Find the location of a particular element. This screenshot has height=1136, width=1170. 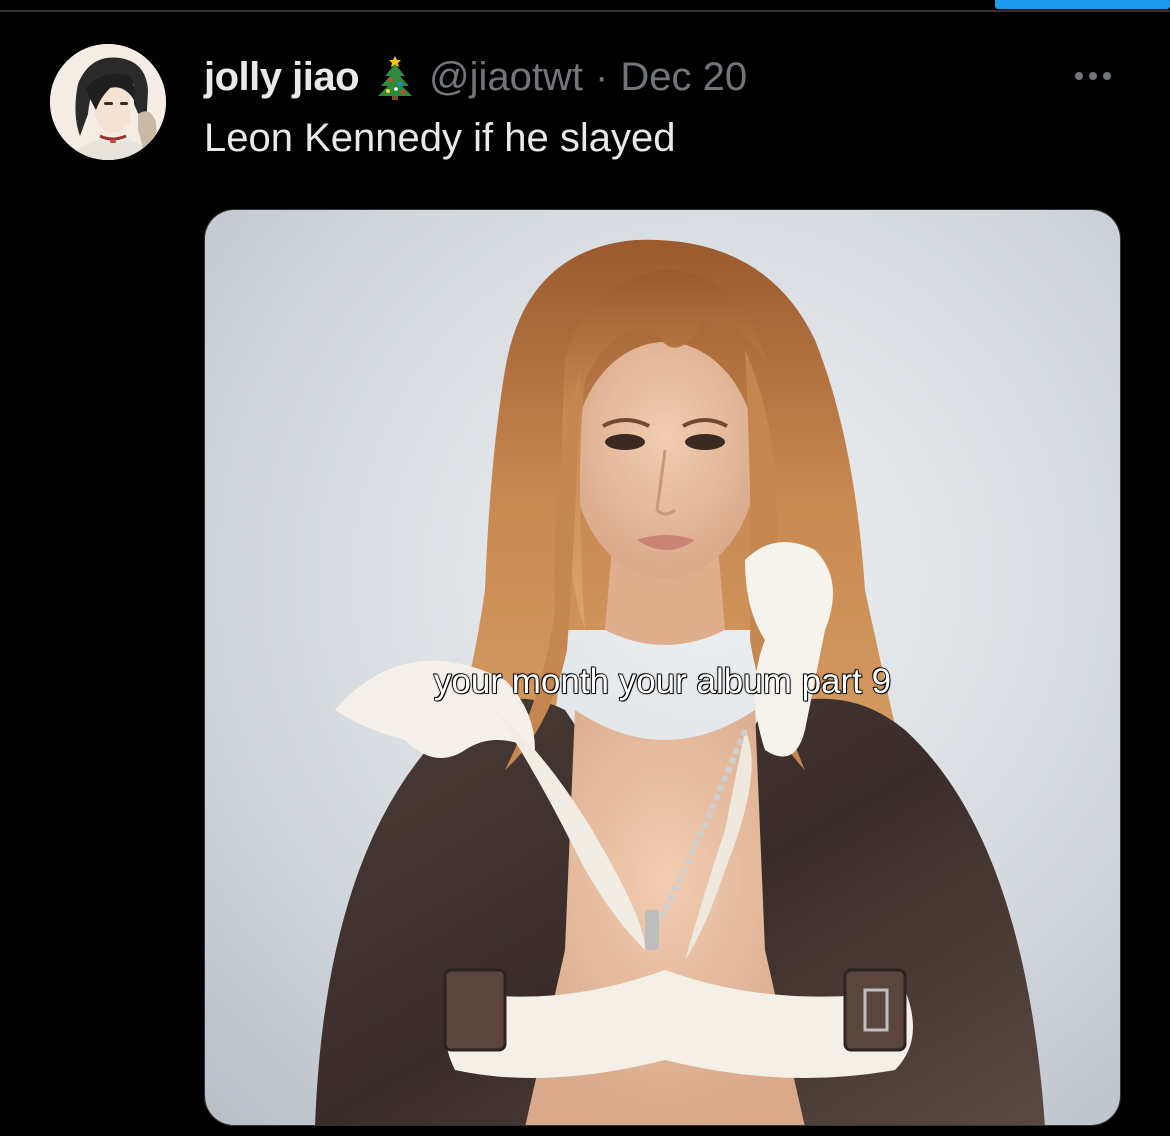

tweet-header: jolly jiao @jiaotwt · Dec 20 is located at coordinates (475, 77).